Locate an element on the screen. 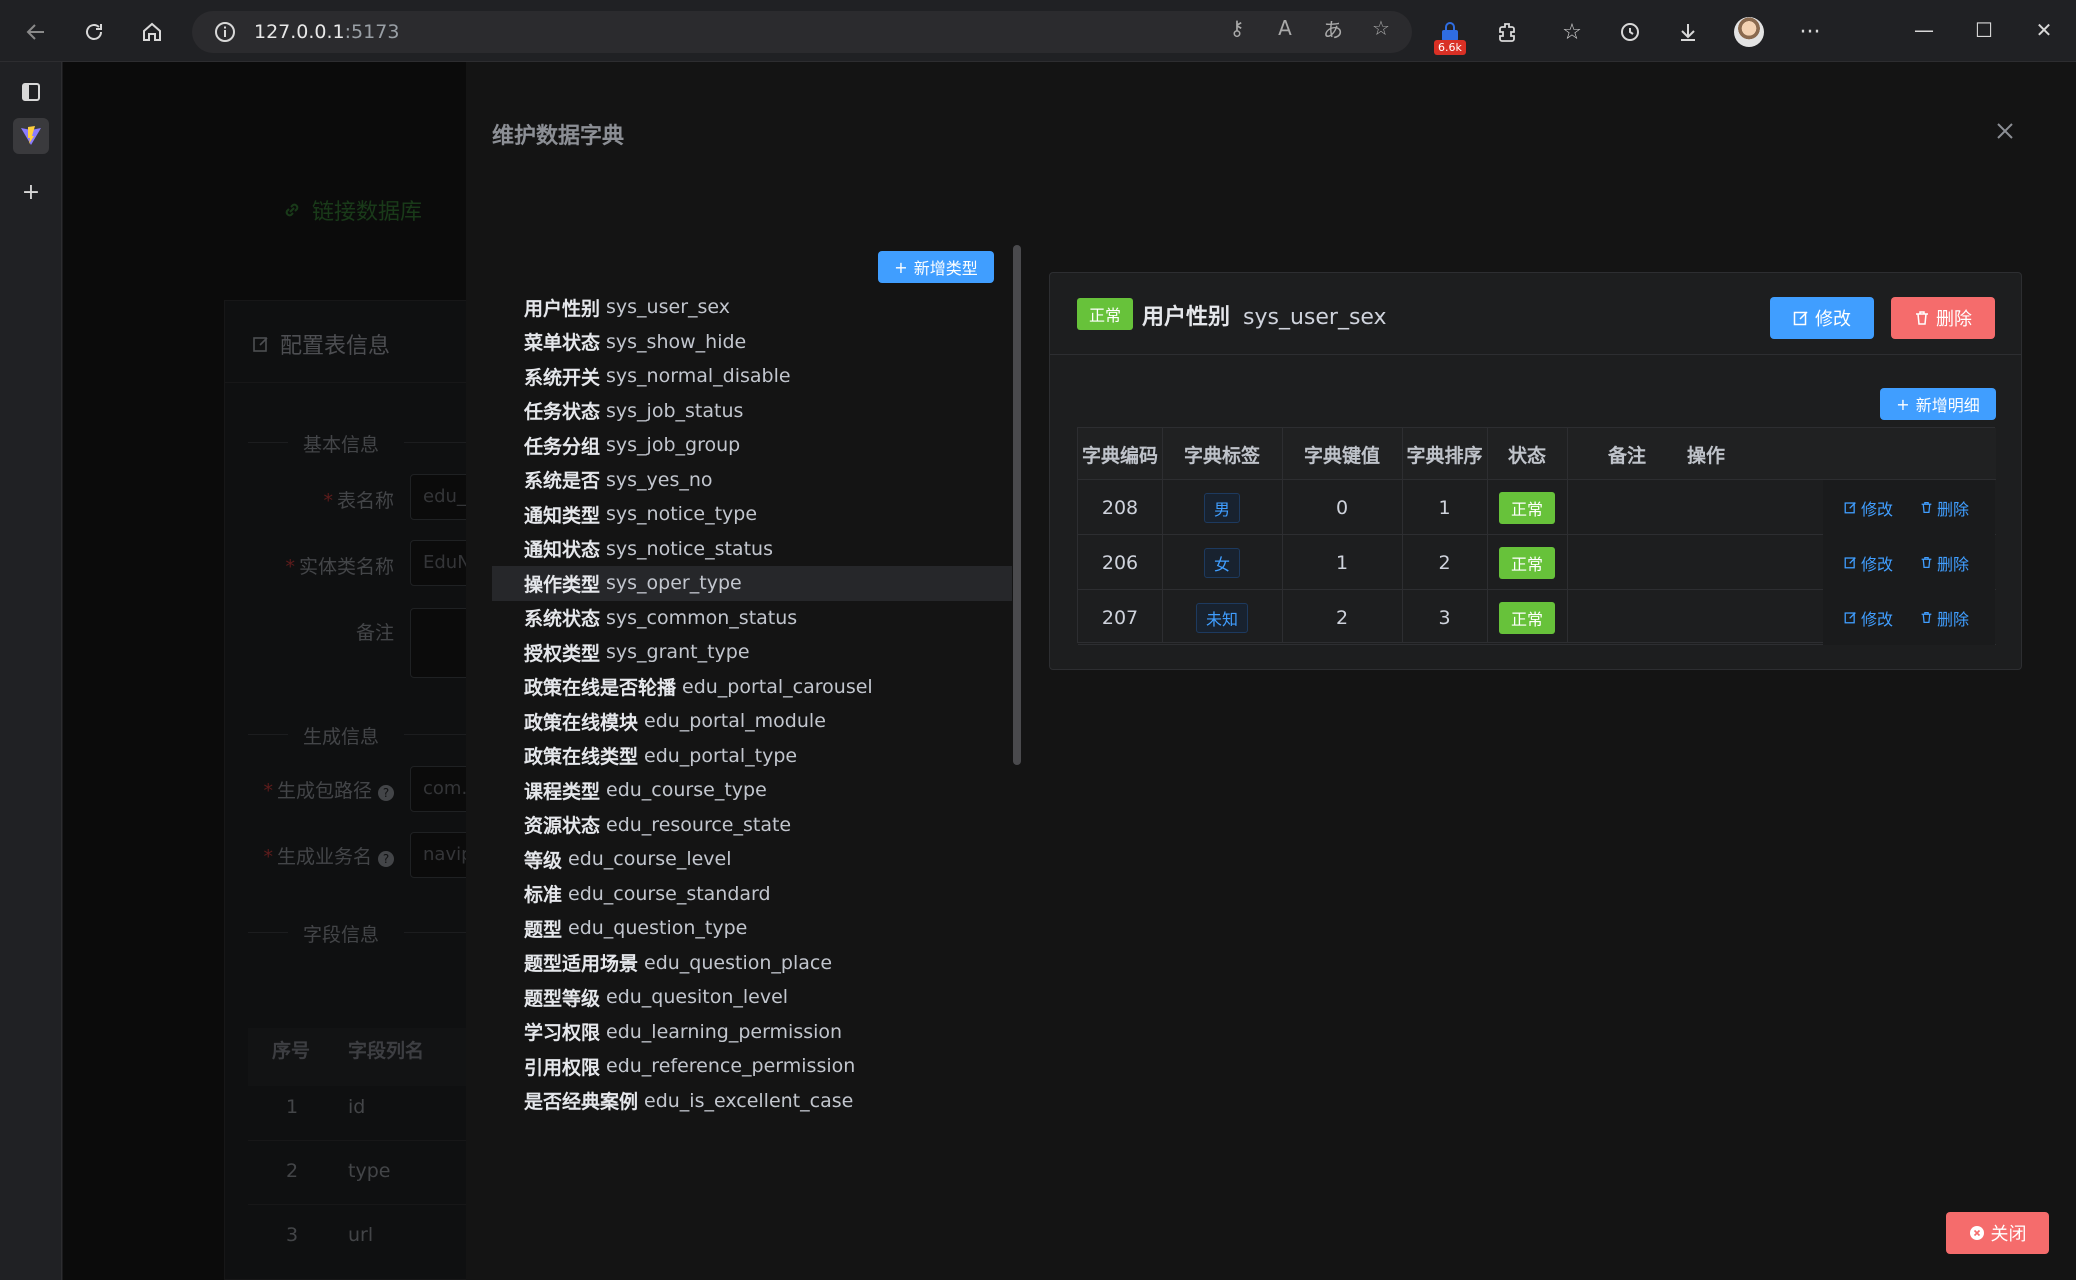  dict-type-code: edu_course_standard is located at coordinates (669, 894).